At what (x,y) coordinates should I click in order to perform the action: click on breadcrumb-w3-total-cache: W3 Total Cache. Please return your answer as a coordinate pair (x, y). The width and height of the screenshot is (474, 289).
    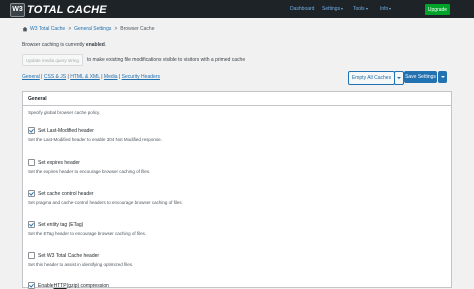
    Looking at the image, I should click on (47, 29).